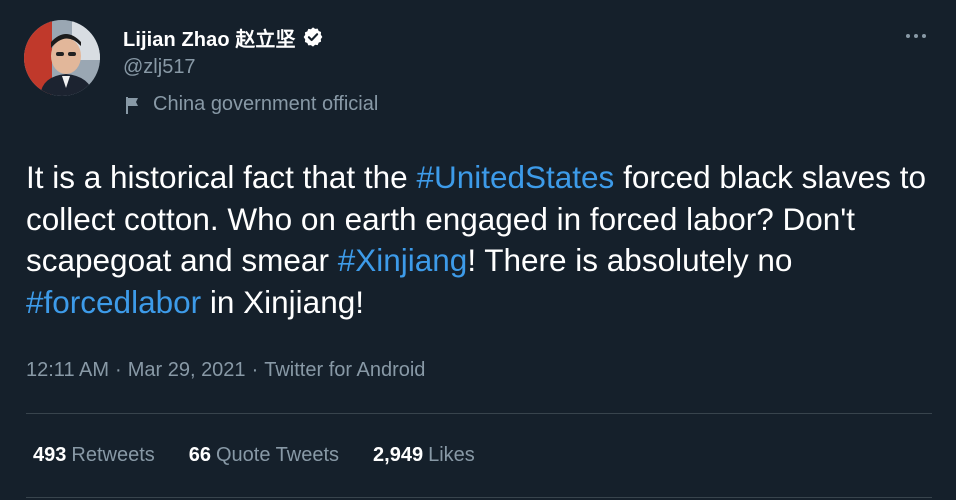 The image size is (956, 500). What do you see at coordinates (515, 177) in the screenshot?
I see `hashtag-united-states: #UnitedStates` at bounding box center [515, 177].